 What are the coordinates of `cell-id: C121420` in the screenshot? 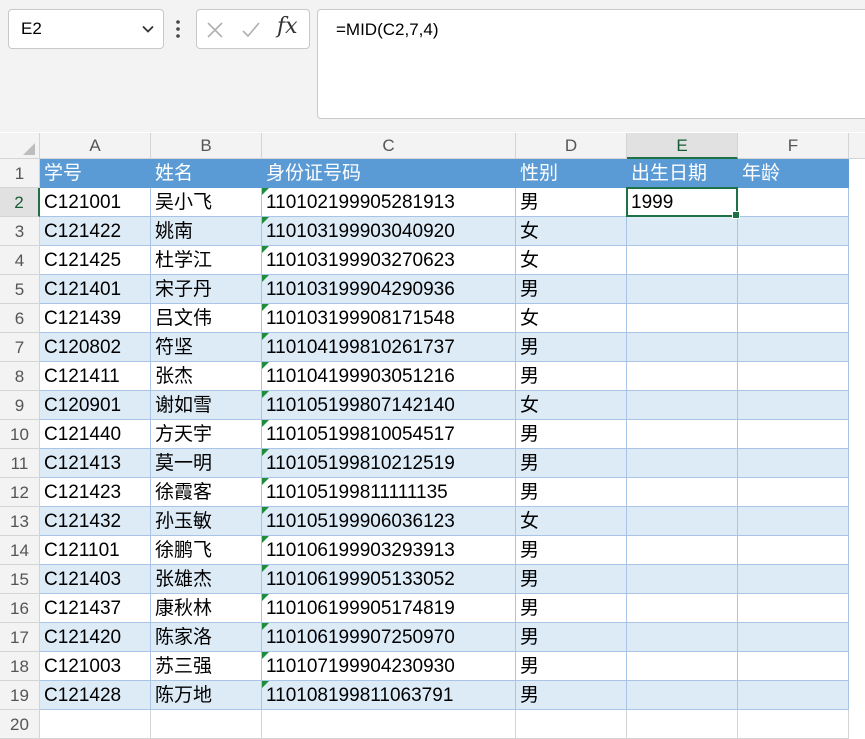 It's located at (95, 637).